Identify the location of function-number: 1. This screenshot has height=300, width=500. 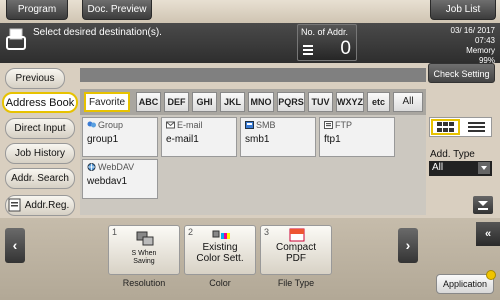
(115, 232).